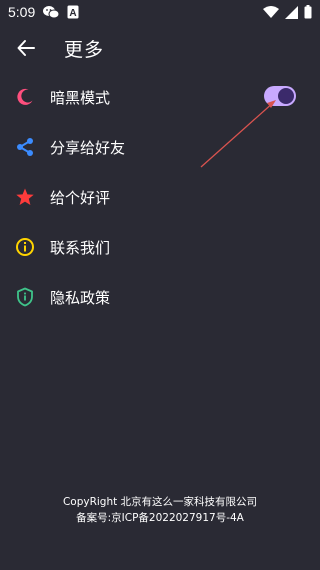 Image resolution: width=320 pixels, height=570 pixels. Describe the element at coordinates (25, 147) in the screenshot. I see `share-icon` at that location.